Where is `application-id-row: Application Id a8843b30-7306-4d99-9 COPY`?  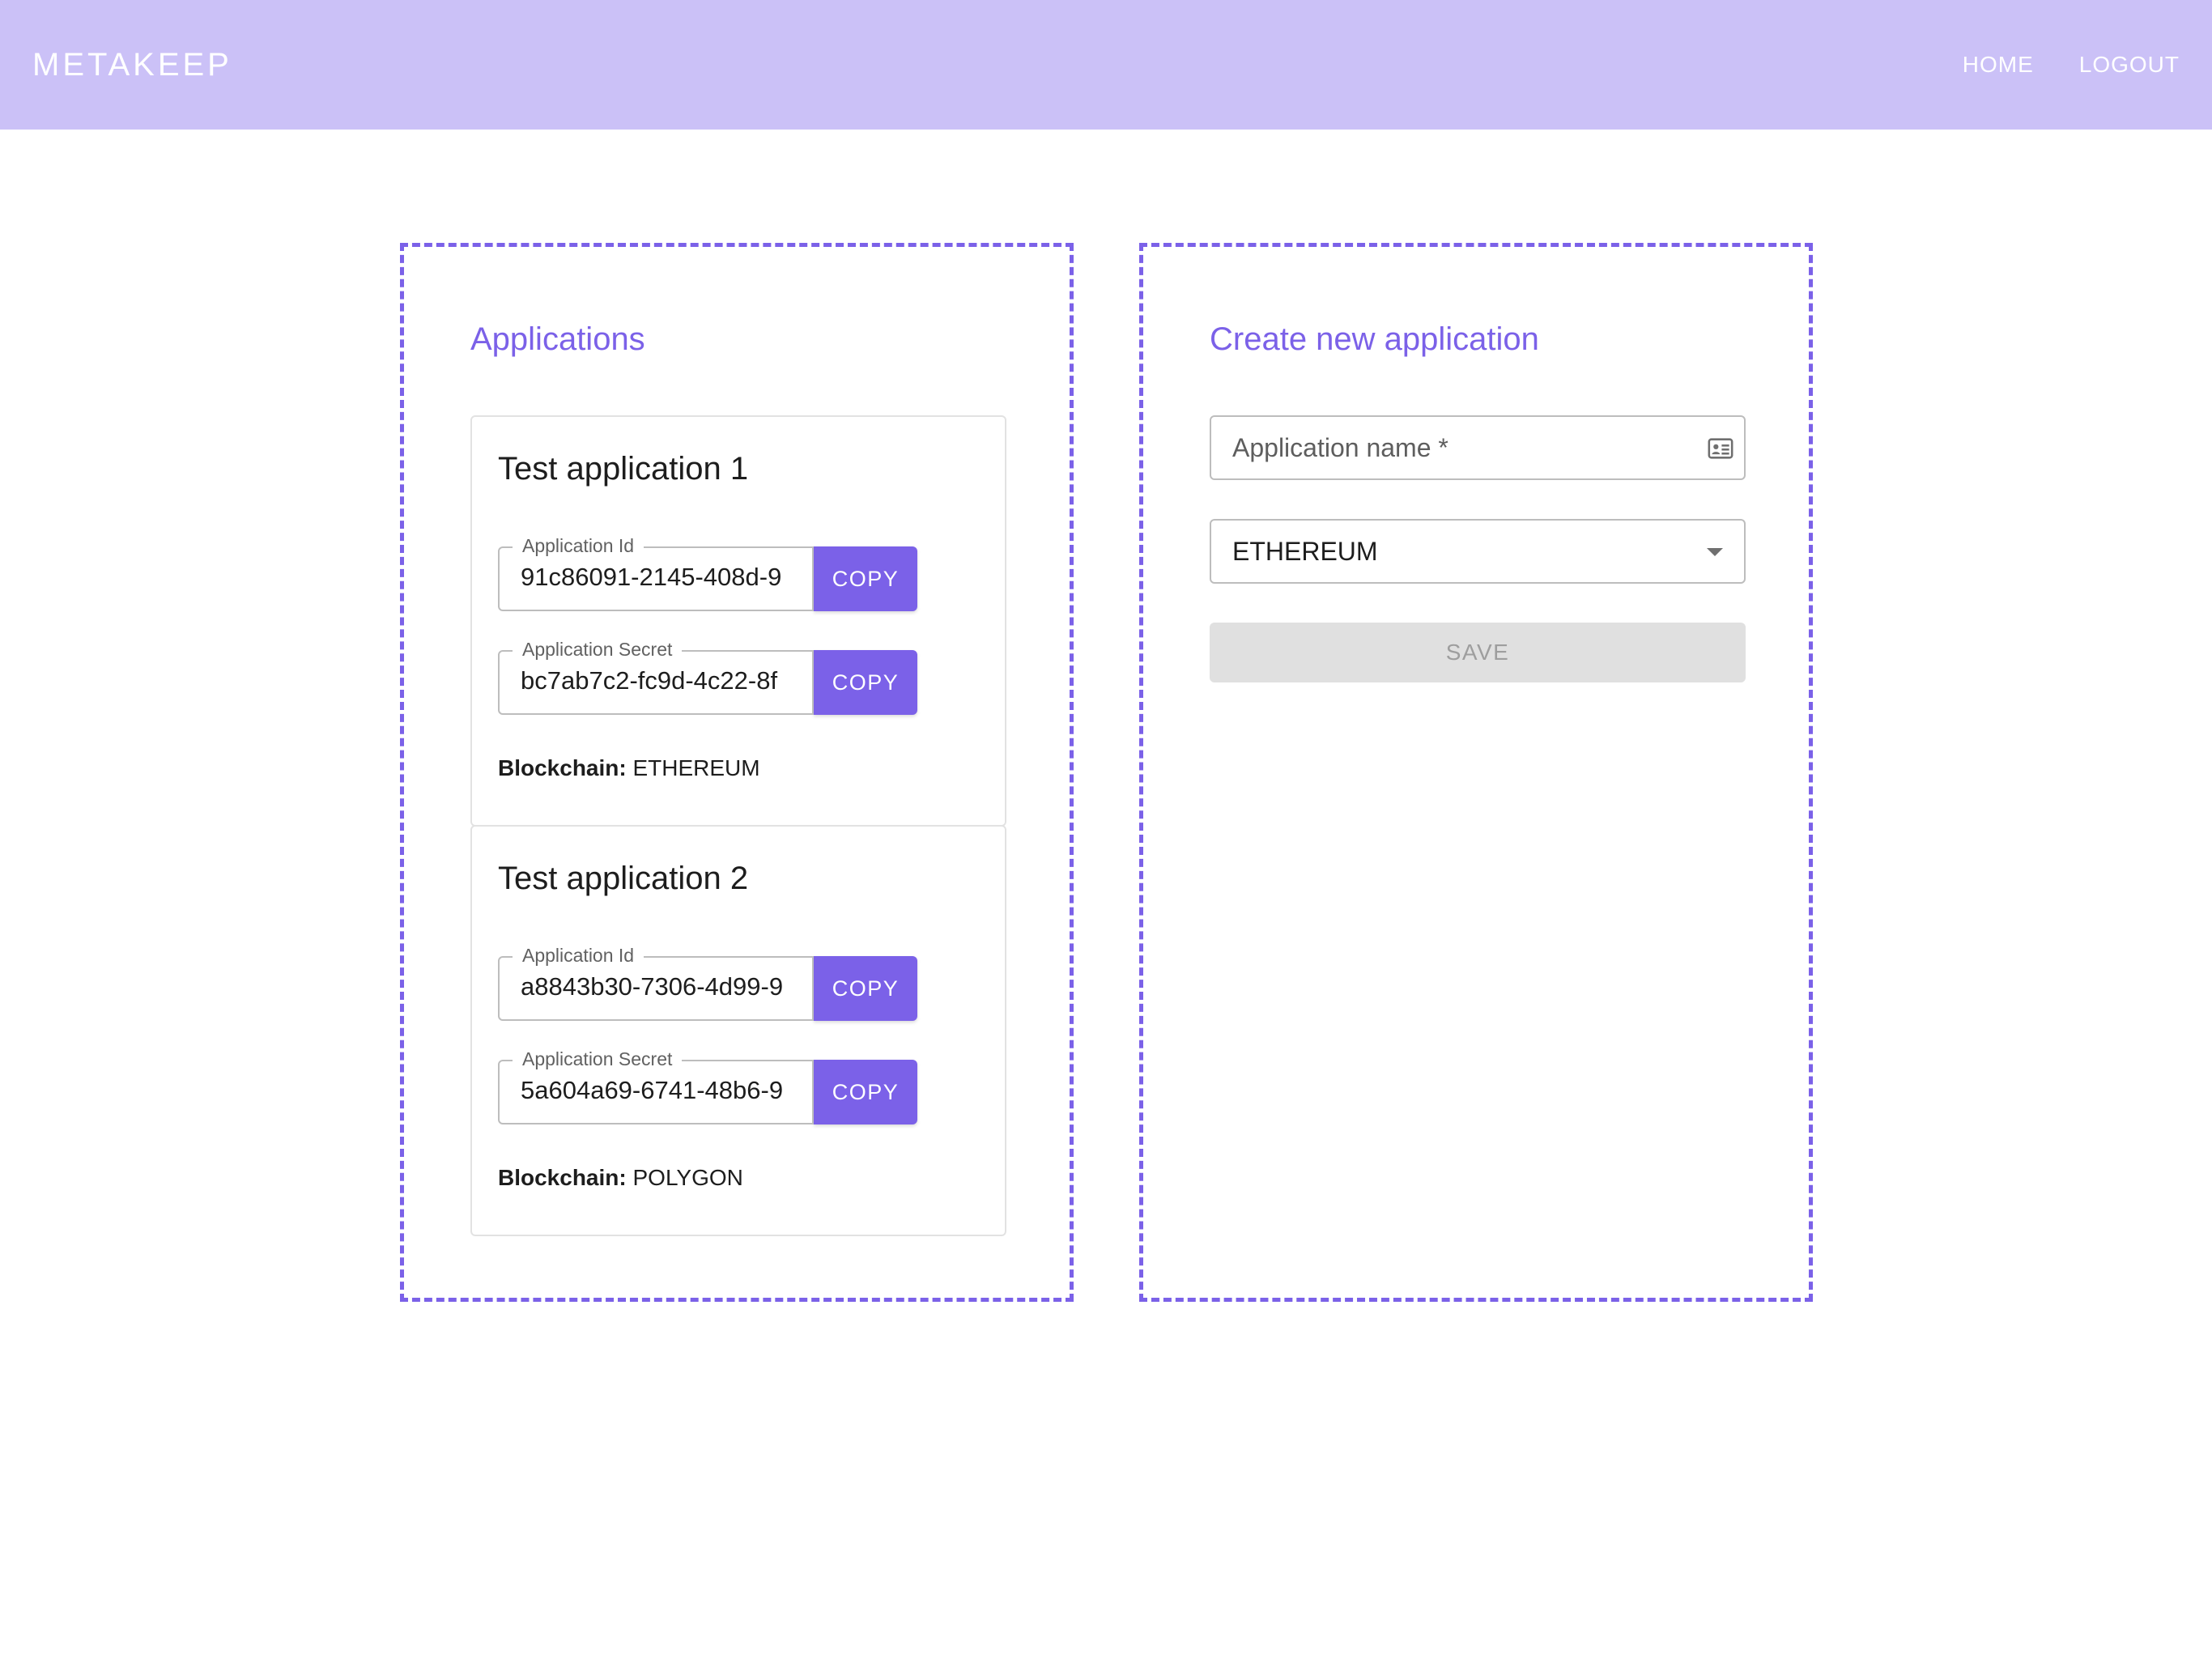
application-id-row: Application Id a8843b30-7306-4d99-9 COPY is located at coordinates (707, 983).